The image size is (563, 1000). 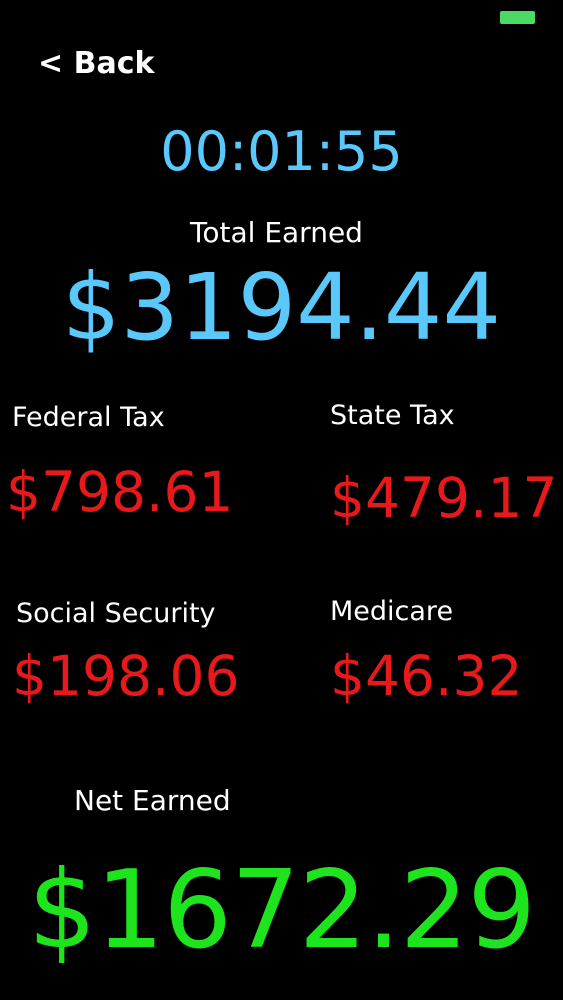 I want to click on net-earned-label: Net Earned, so click(x=152, y=800).